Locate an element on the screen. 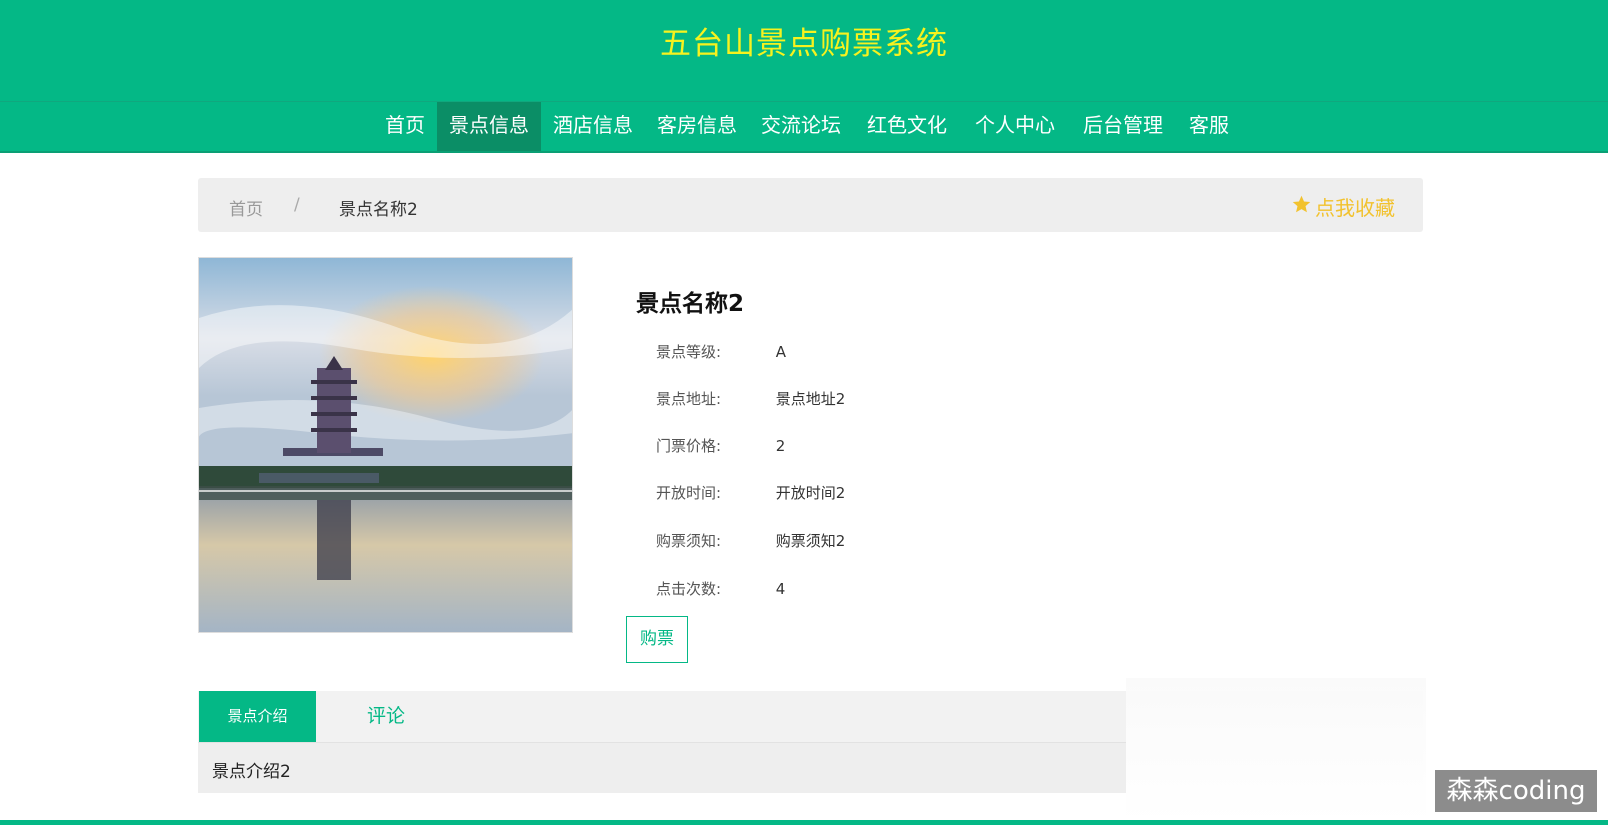  main-nav: 首页 景点信息 酒店信息 客房信息 交流论坛 红色文化 个人中心 后台管理 客服 is located at coordinates (804, 127).